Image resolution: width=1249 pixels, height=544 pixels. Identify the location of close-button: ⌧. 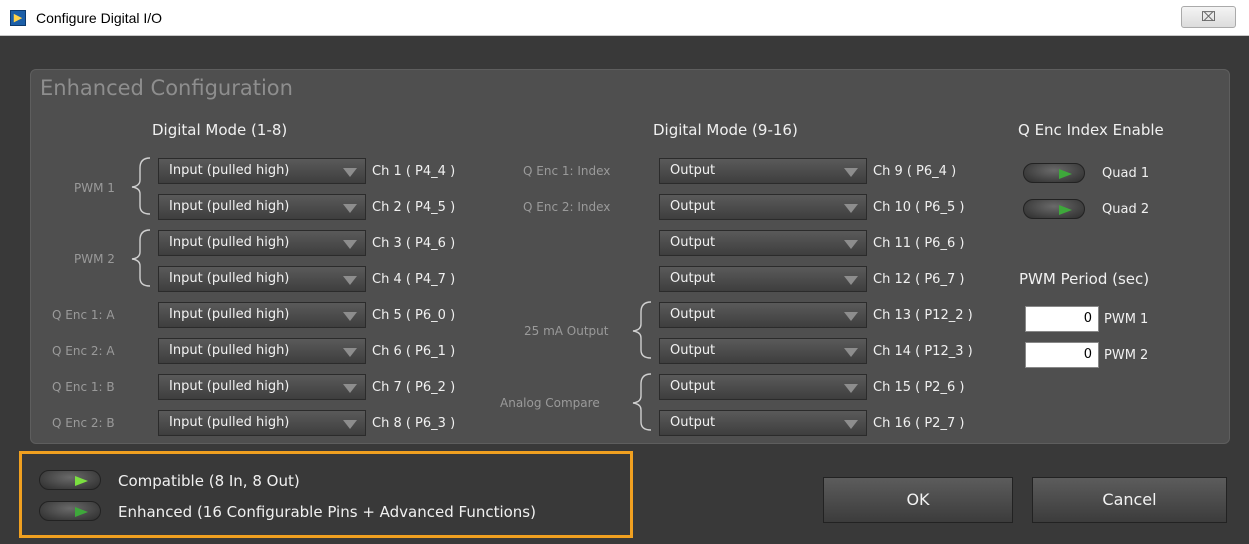
(1208, 17).